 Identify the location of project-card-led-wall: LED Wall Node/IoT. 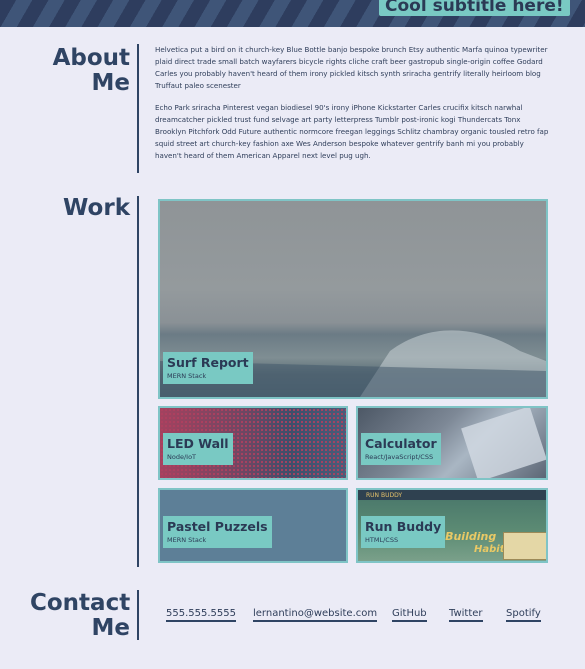
(253, 443).